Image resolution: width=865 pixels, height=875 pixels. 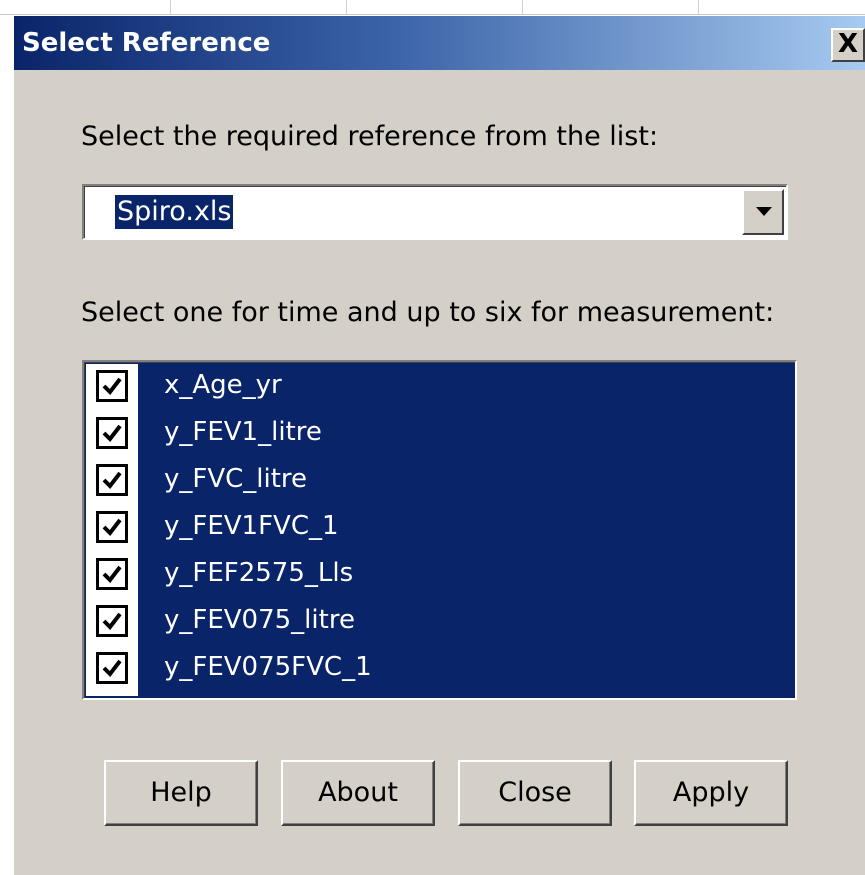 What do you see at coordinates (236, 479) in the screenshot?
I see `list-item-label: y_FVC_litre` at bounding box center [236, 479].